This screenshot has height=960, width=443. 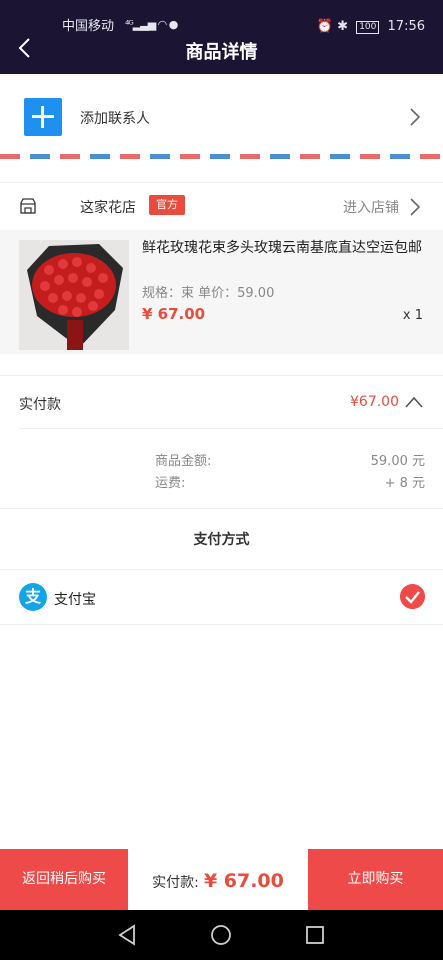 What do you see at coordinates (315, 935) in the screenshot?
I see `nav-recents-icon` at bounding box center [315, 935].